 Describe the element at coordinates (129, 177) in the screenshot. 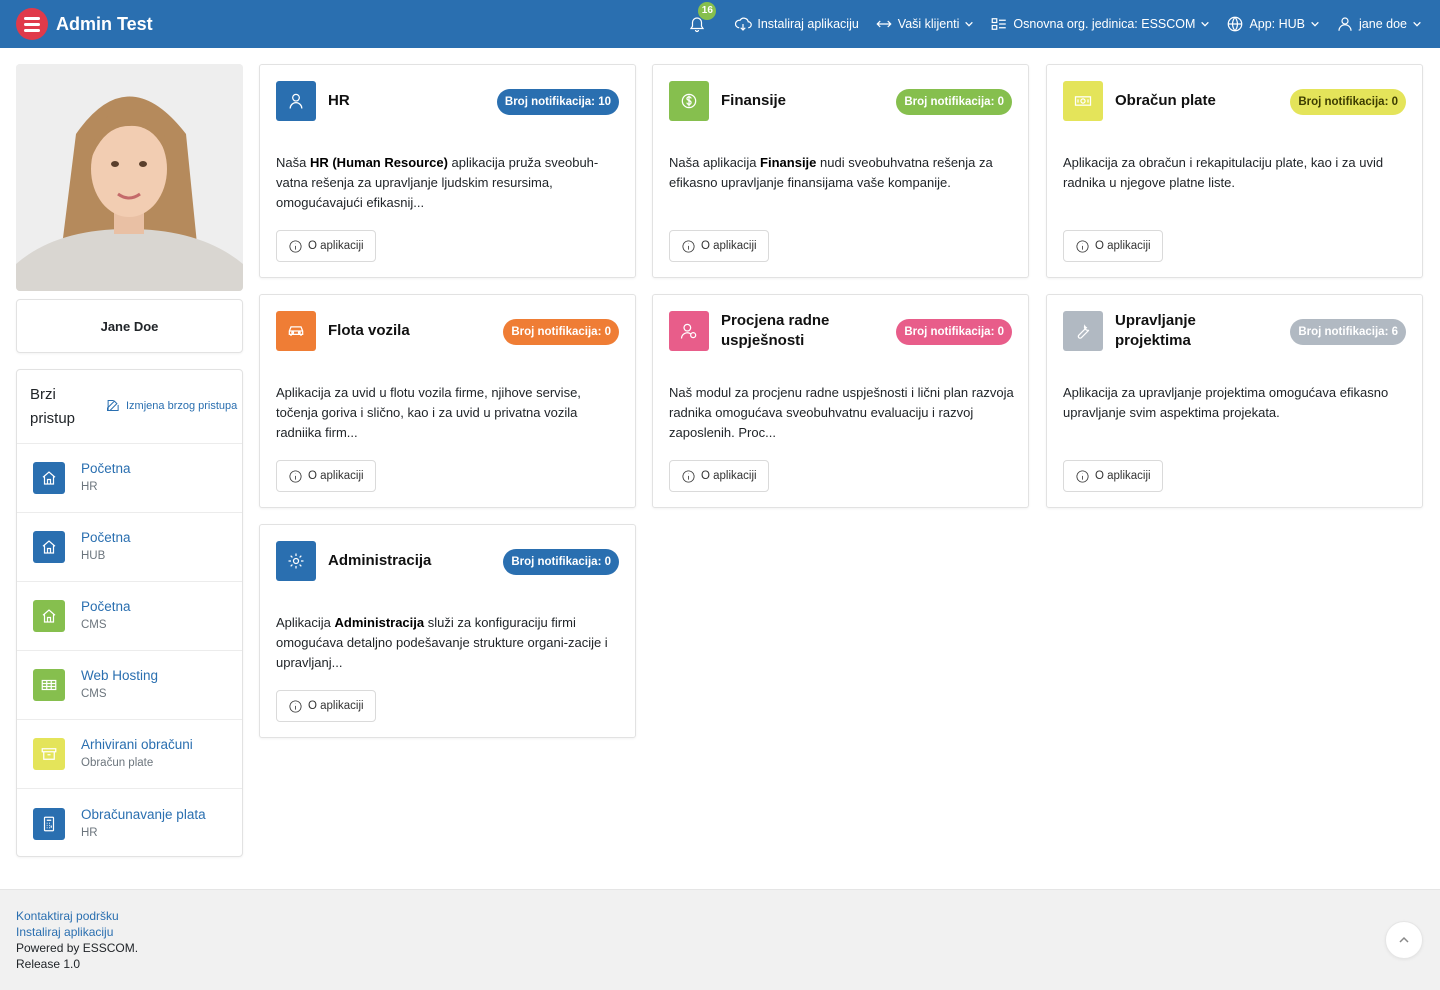

I see `profile-photo` at that location.